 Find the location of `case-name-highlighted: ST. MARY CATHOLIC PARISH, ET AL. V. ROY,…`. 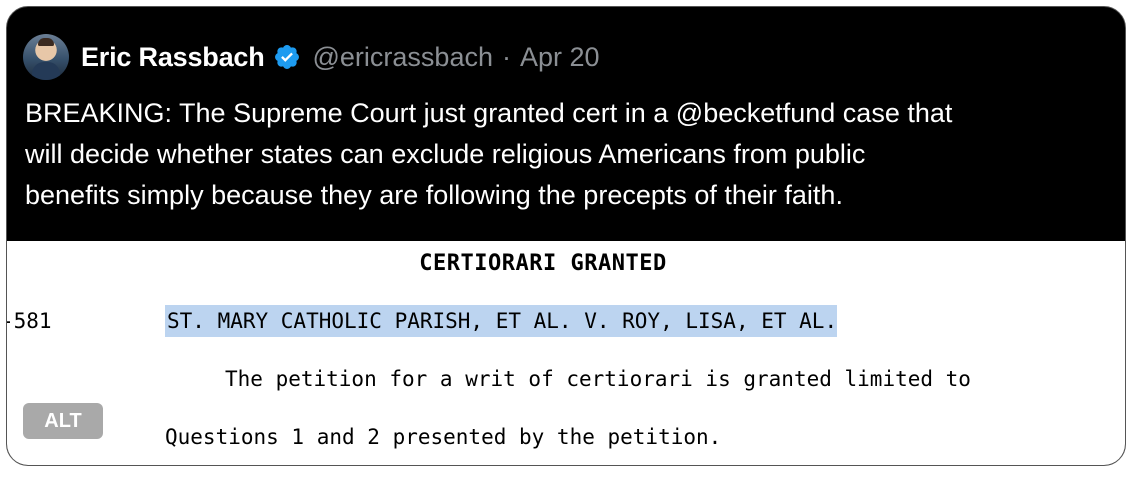

case-name-highlighted: ST. MARY CATHOLIC PARISH, ET AL. V. ROY,… is located at coordinates (501, 321).